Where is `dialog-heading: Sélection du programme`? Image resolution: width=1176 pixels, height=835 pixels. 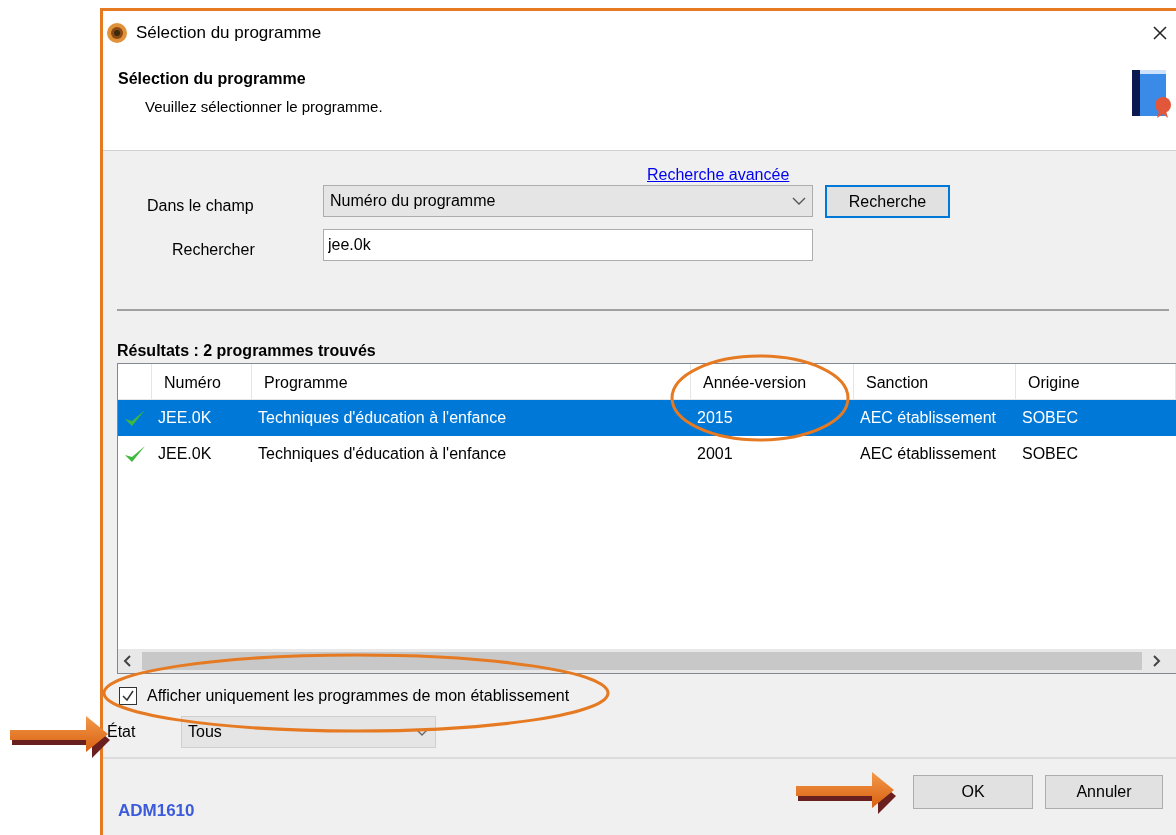
dialog-heading: Sélection du programme is located at coordinates (212, 79).